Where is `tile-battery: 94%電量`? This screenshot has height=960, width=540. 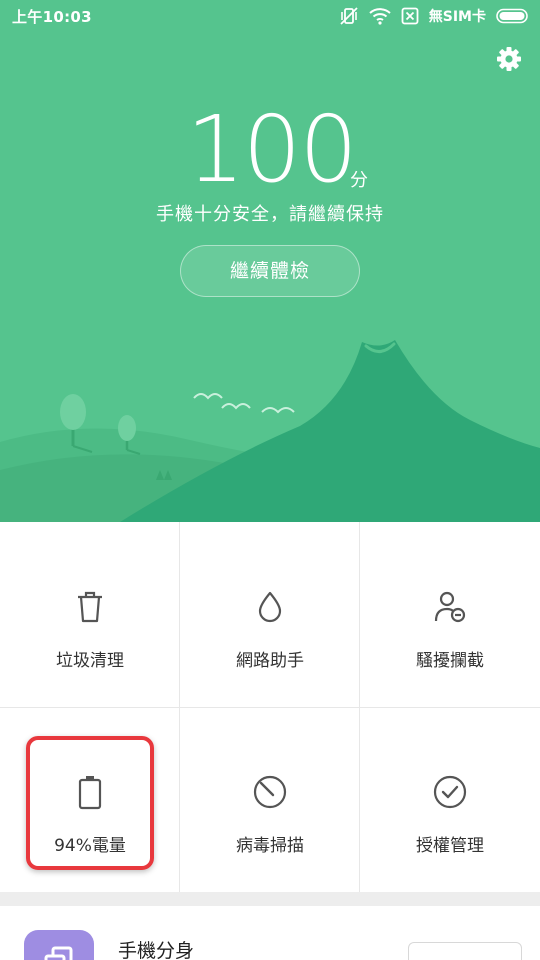
tile-battery: 94%電量 is located at coordinates (90, 799).